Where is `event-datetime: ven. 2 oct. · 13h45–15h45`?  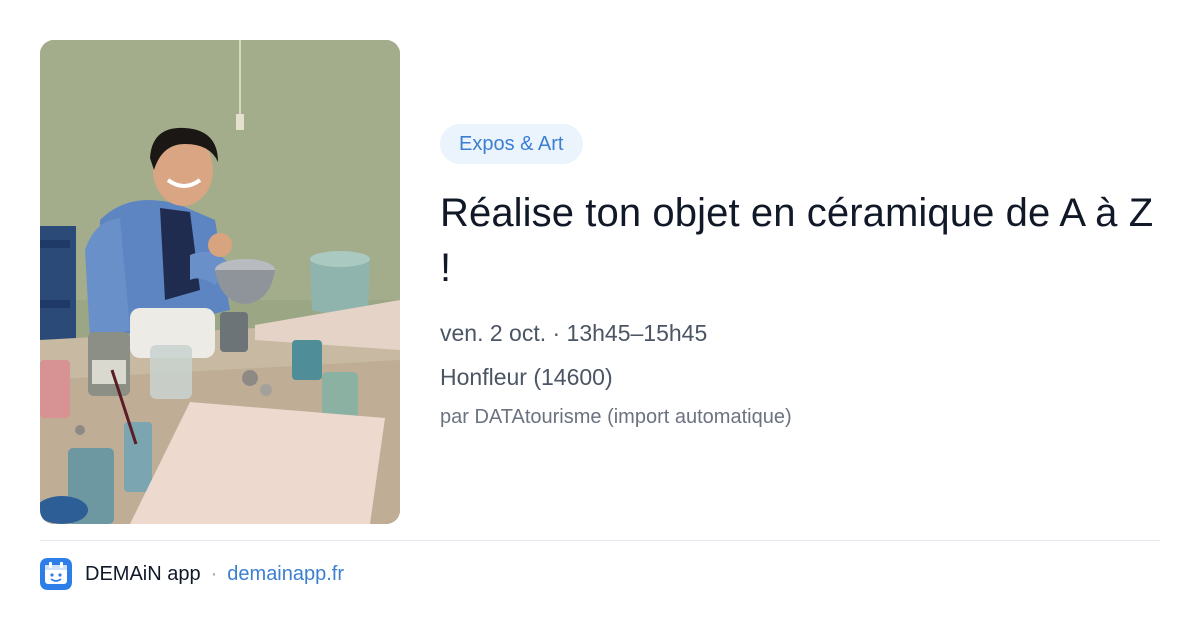 event-datetime: ven. 2 oct. · 13h45–15h45 is located at coordinates (574, 333).